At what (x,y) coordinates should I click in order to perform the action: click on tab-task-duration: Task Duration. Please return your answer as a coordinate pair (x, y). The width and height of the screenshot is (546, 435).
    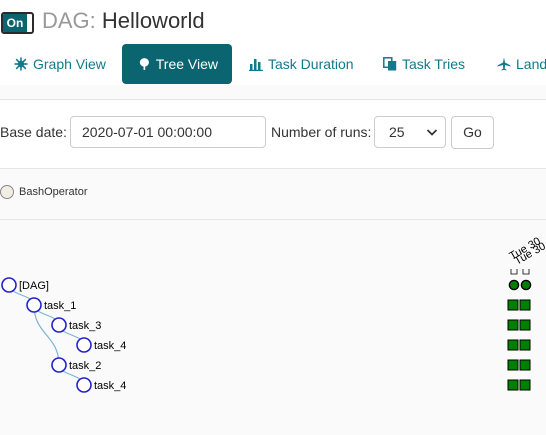
    Looking at the image, I should click on (301, 64).